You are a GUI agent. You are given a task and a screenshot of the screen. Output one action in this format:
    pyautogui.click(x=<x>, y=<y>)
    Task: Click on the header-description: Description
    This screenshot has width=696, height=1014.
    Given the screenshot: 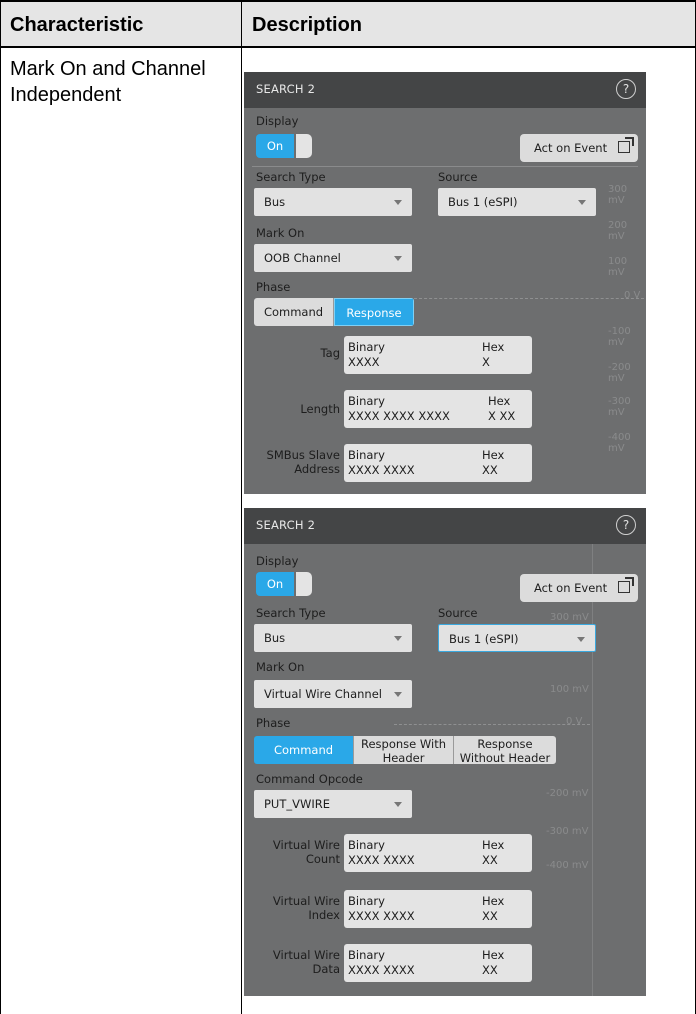 What is the action you would take?
    pyautogui.click(x=307, y=25)
    